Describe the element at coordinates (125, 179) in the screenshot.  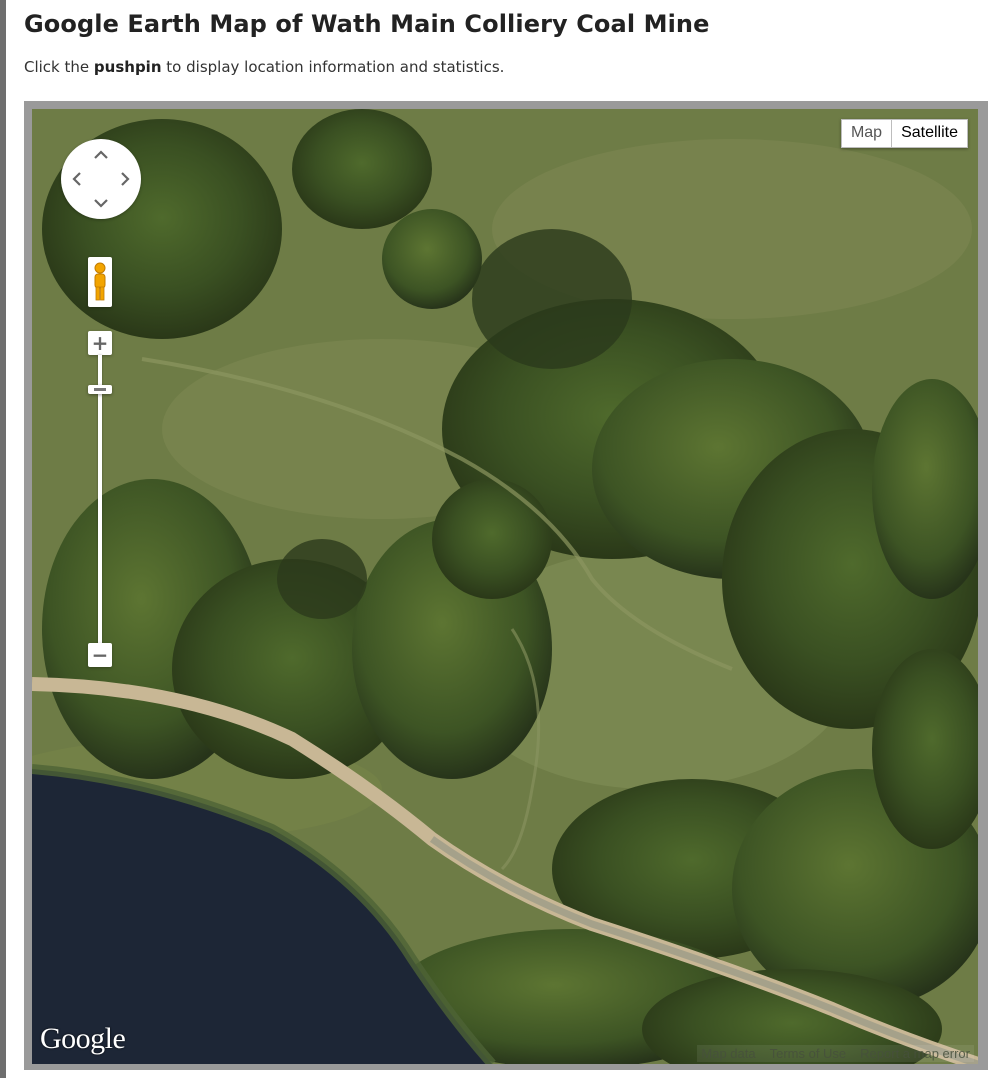
I see `pan-right-icon` at that location.